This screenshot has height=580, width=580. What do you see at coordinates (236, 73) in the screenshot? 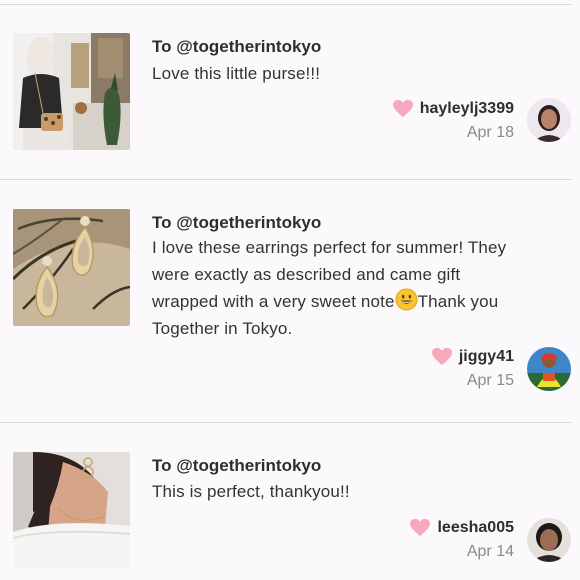
I see `review-comment: Love this little purse!!!` at bounding box center [236, 73].